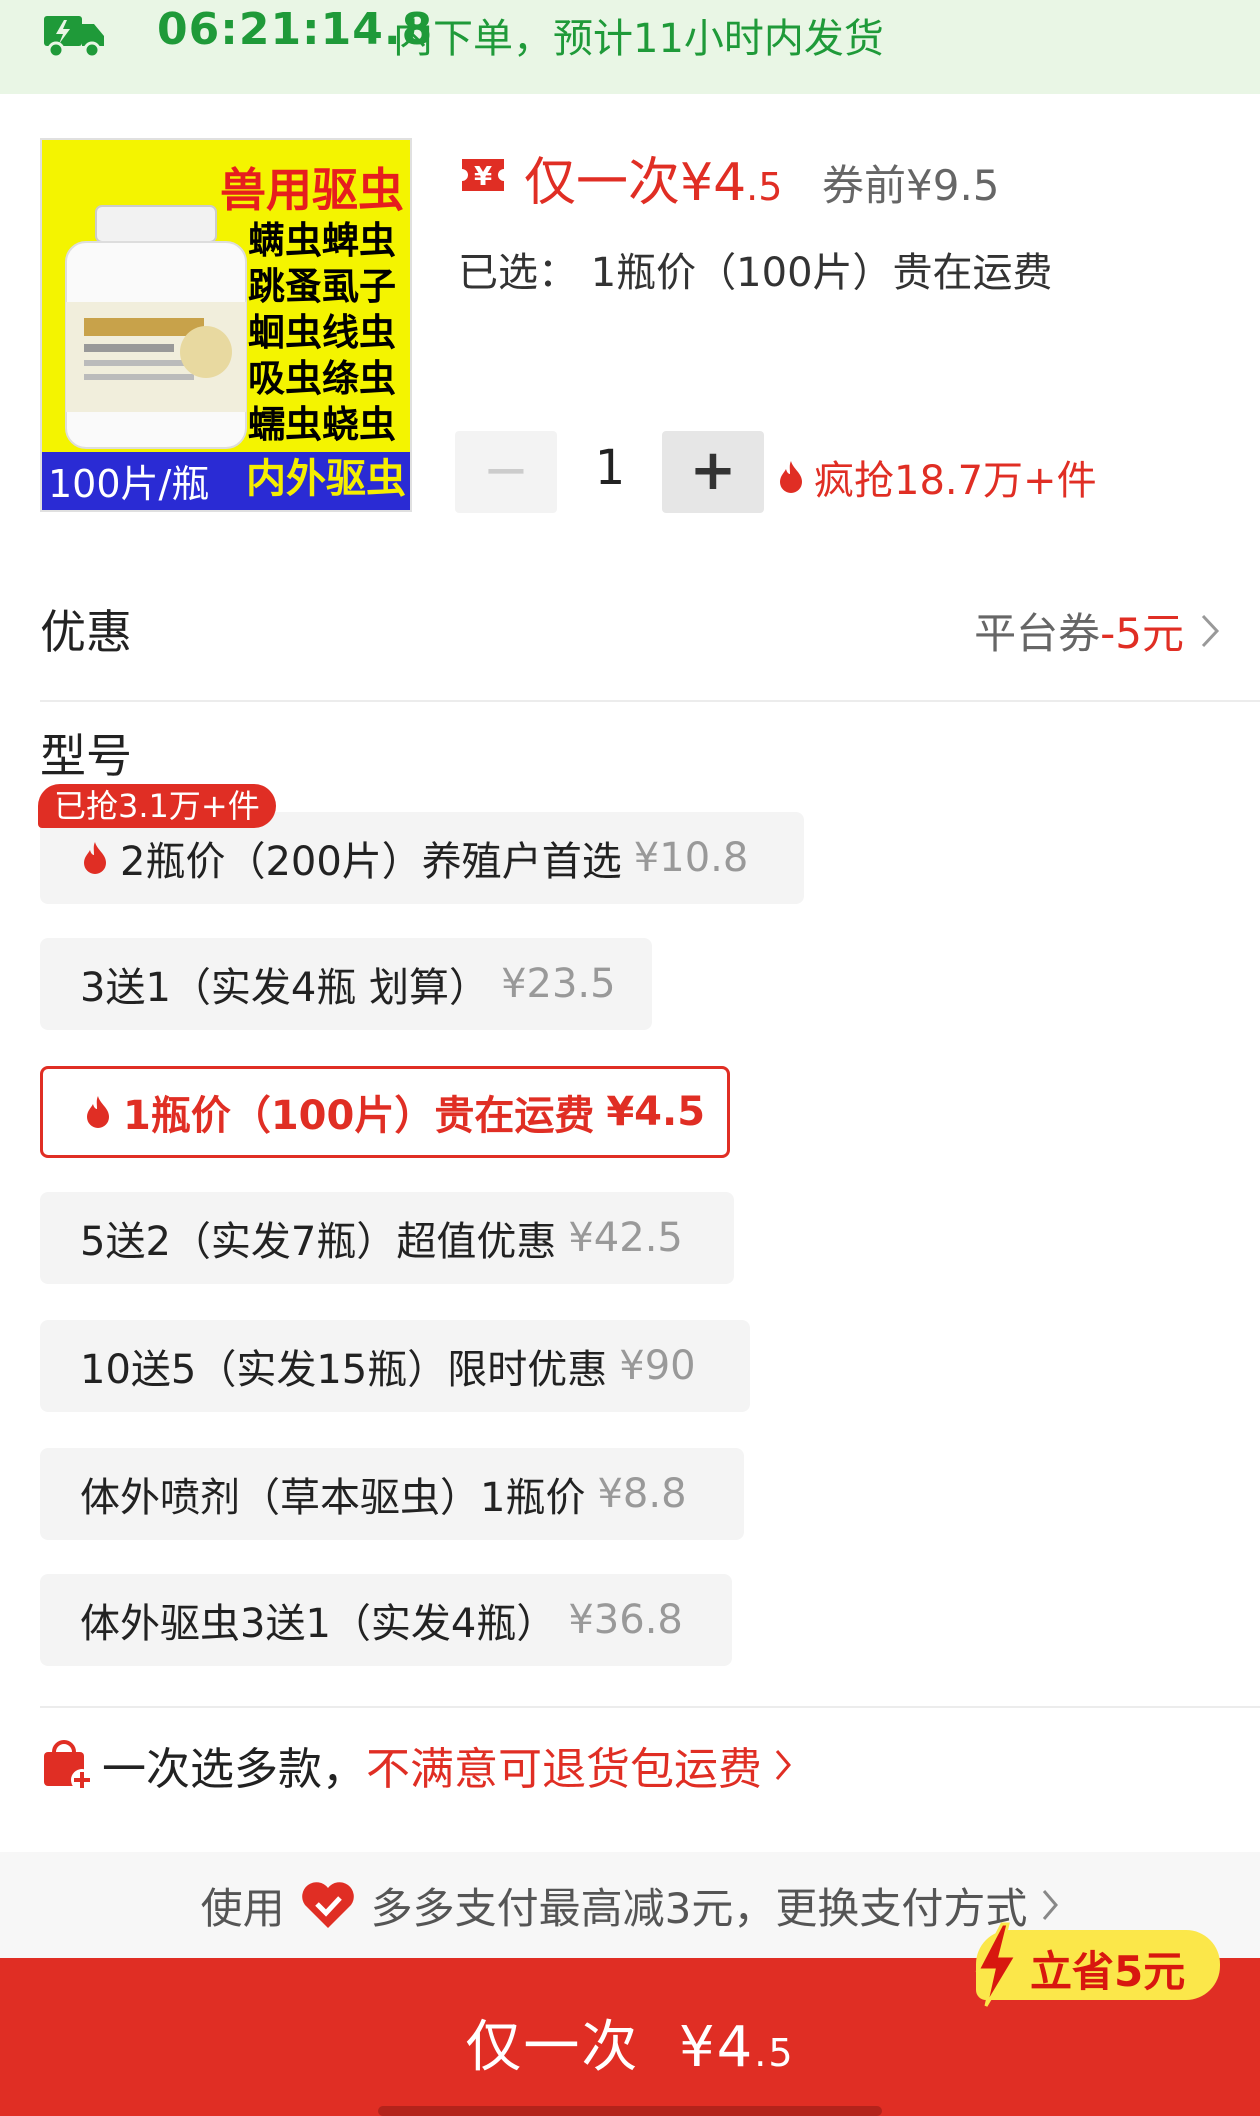 This screenshot has width=1260, height=2116. What do you see at coordinates (312, 190) in the screenshot?
I see `image-title: 兽用驱虫` at bounding box center [312, 190].